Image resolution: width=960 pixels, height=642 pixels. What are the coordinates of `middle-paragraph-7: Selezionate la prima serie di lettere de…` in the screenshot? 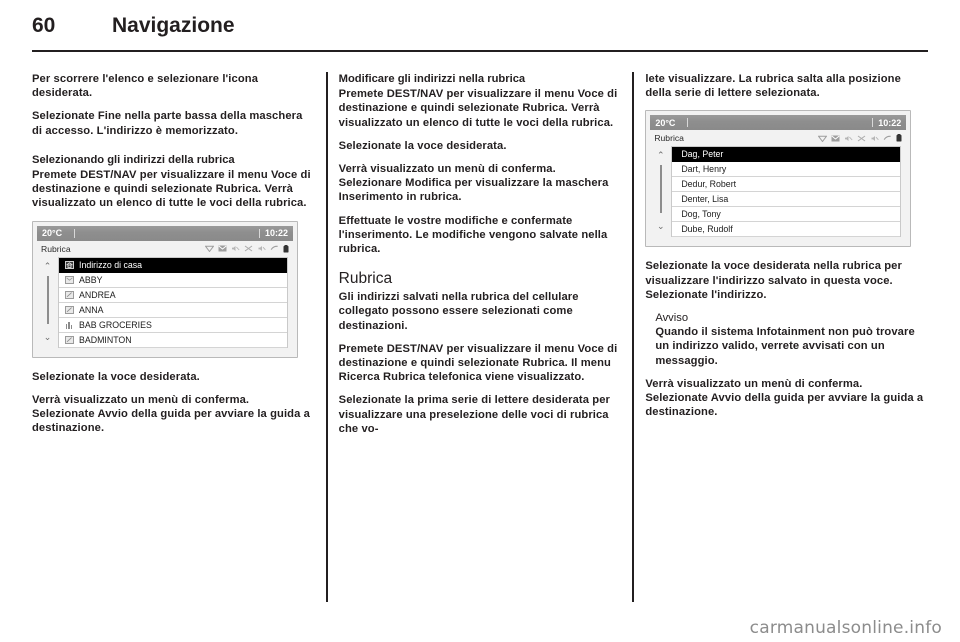 It's located at (474, 414).